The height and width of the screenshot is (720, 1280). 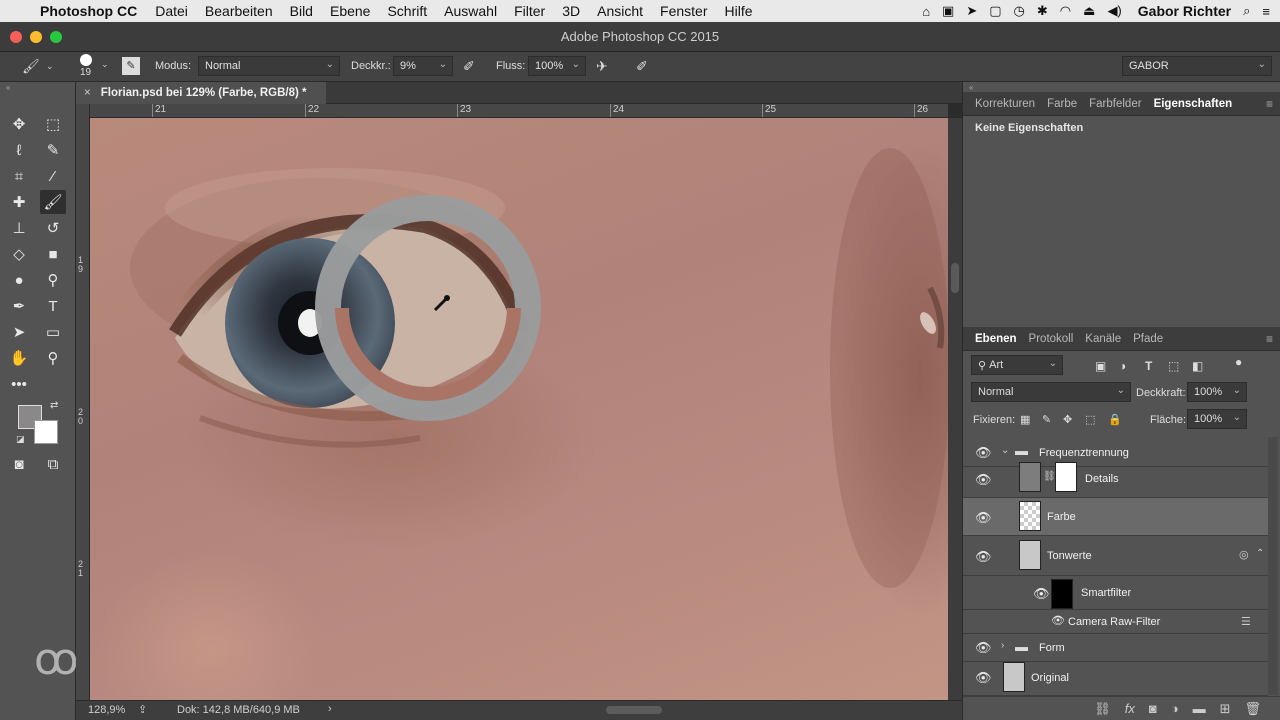 What do you see at coordinates (1273, 566) in the screenshot?
I see `layers-scrollbar` at bounding box center [1273, 566].